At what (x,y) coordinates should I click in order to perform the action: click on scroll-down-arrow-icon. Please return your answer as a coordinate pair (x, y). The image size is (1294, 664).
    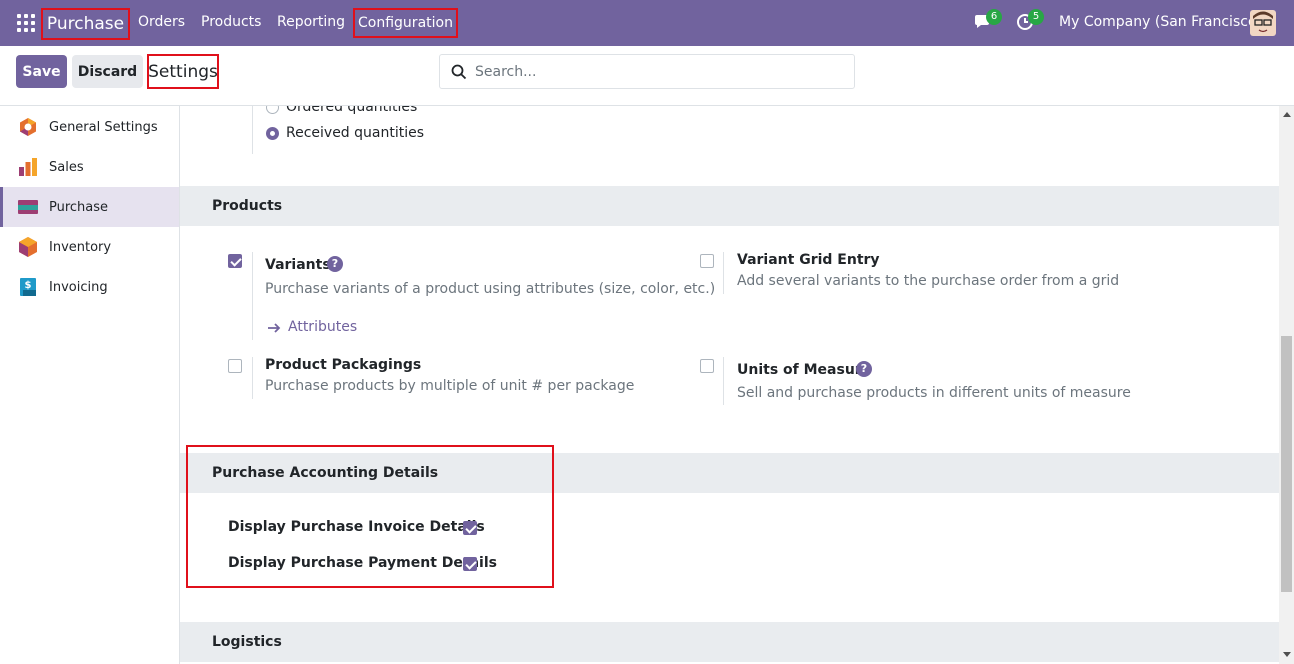
    Looking at the image, I should click on (1287, 654).